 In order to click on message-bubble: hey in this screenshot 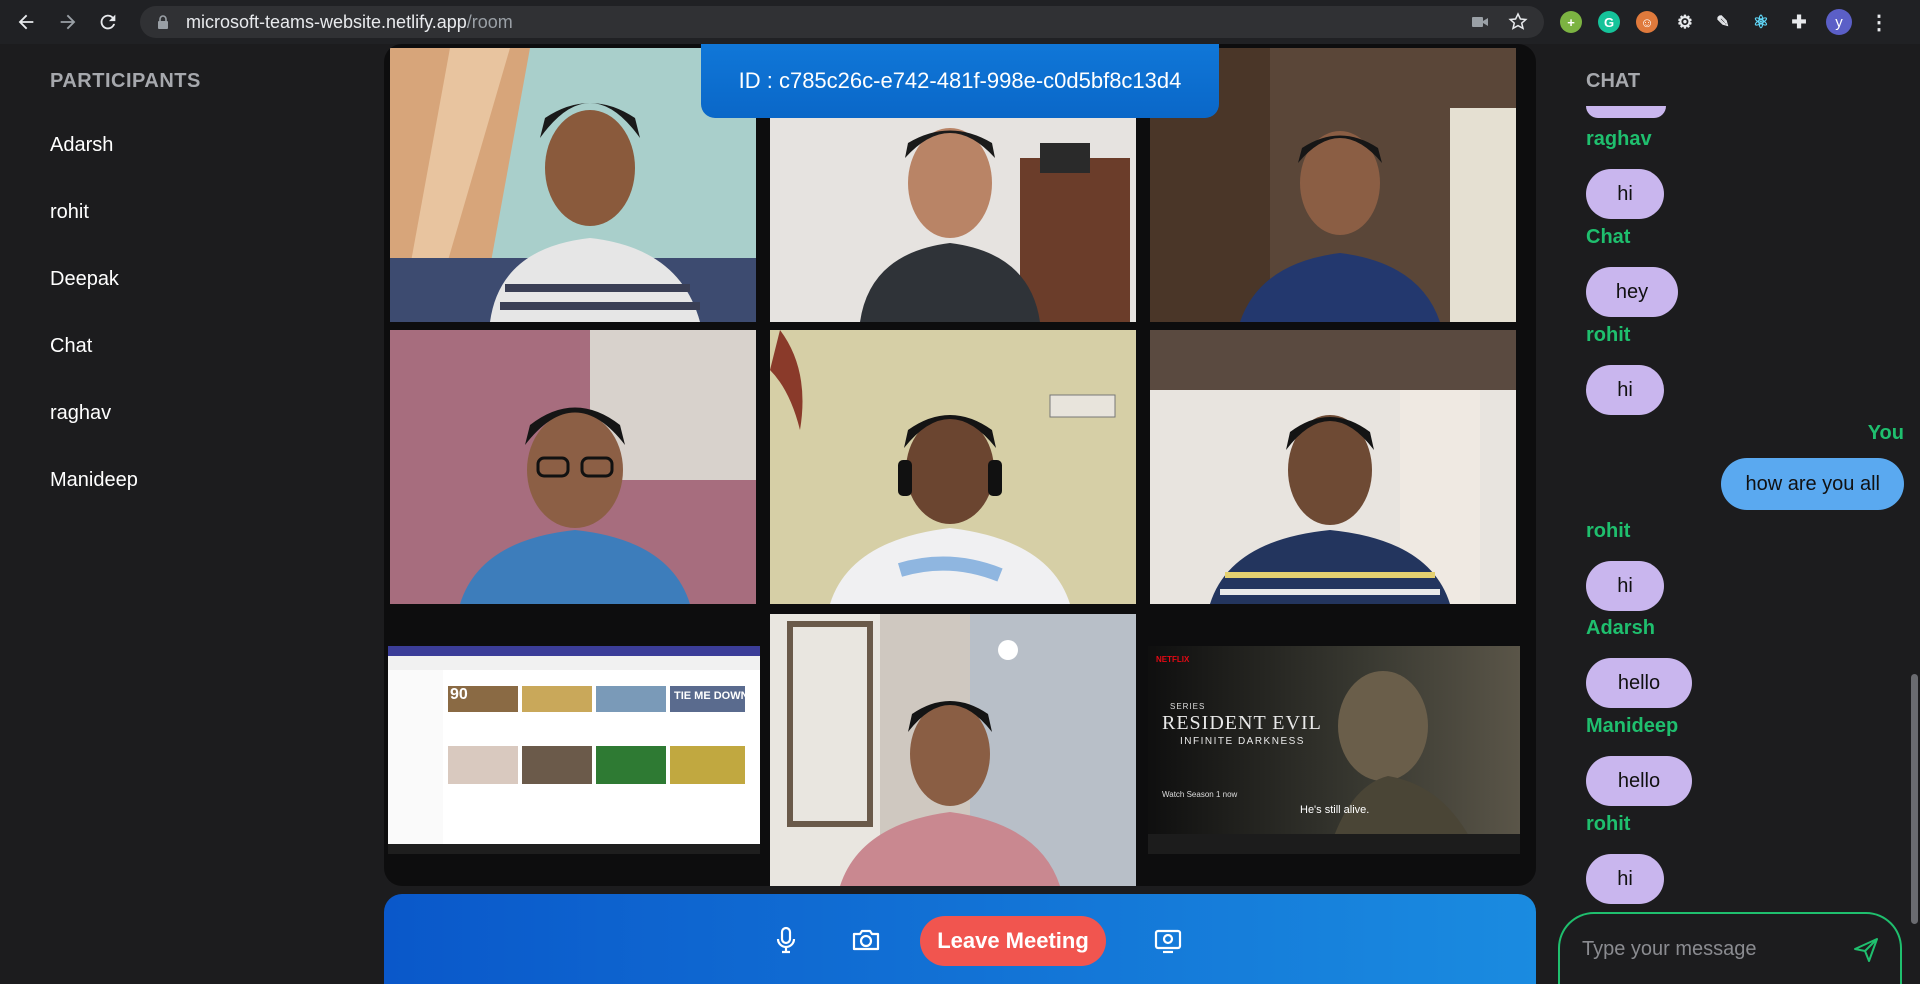, I will do `click(1632, 292)`.